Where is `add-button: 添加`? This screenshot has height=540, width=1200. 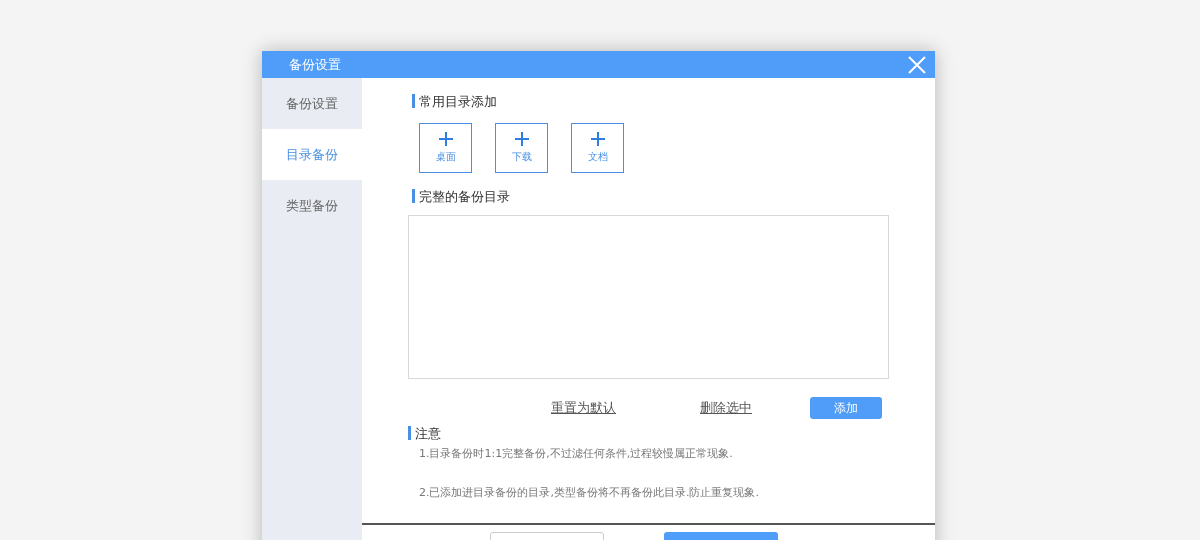
add-button: 添加 is located at coordinates (846, 408).